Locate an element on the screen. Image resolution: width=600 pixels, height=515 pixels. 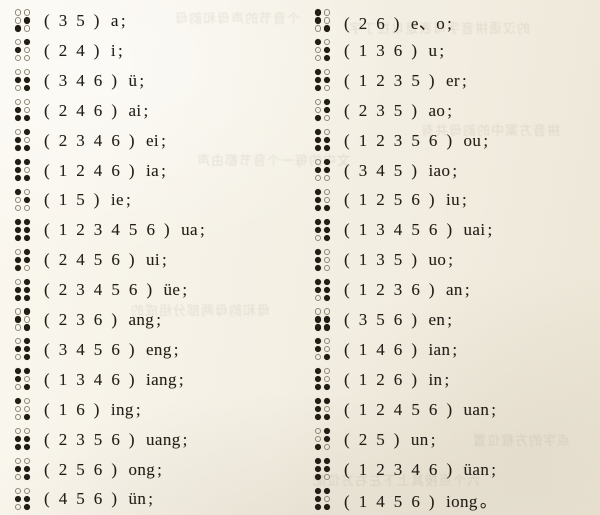
dot-number-code: ( 1 2 4 5 6 ) is located at coordinates (399, 409).